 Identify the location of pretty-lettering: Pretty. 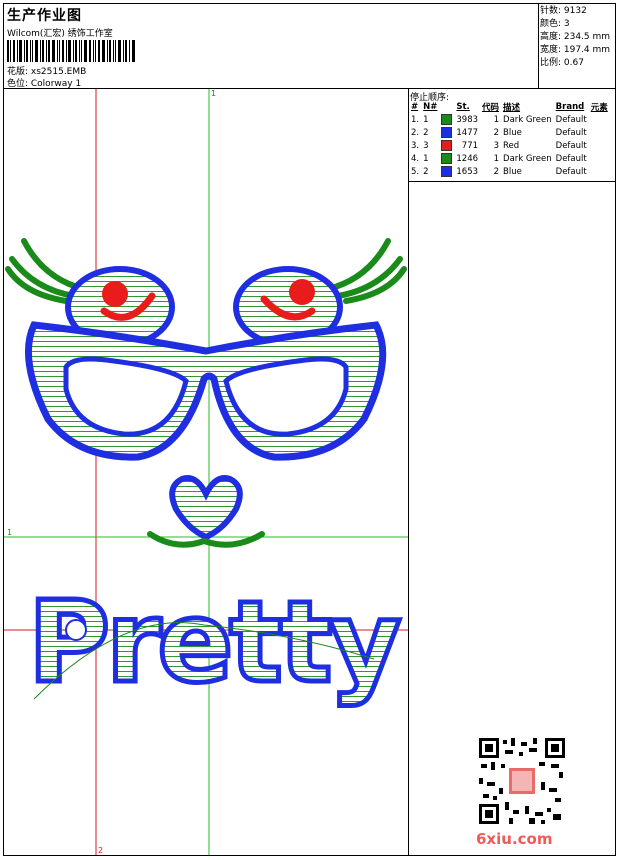
(216, 643).